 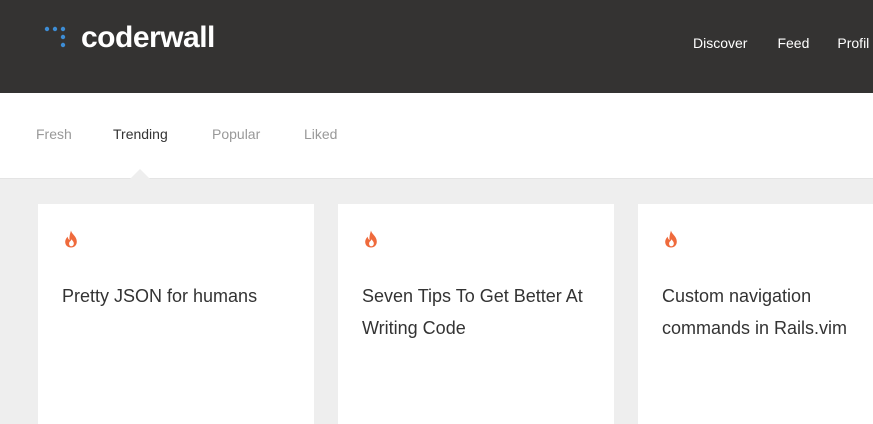 I want to click on brand-name: coderwall, so click(x=148, y=37).